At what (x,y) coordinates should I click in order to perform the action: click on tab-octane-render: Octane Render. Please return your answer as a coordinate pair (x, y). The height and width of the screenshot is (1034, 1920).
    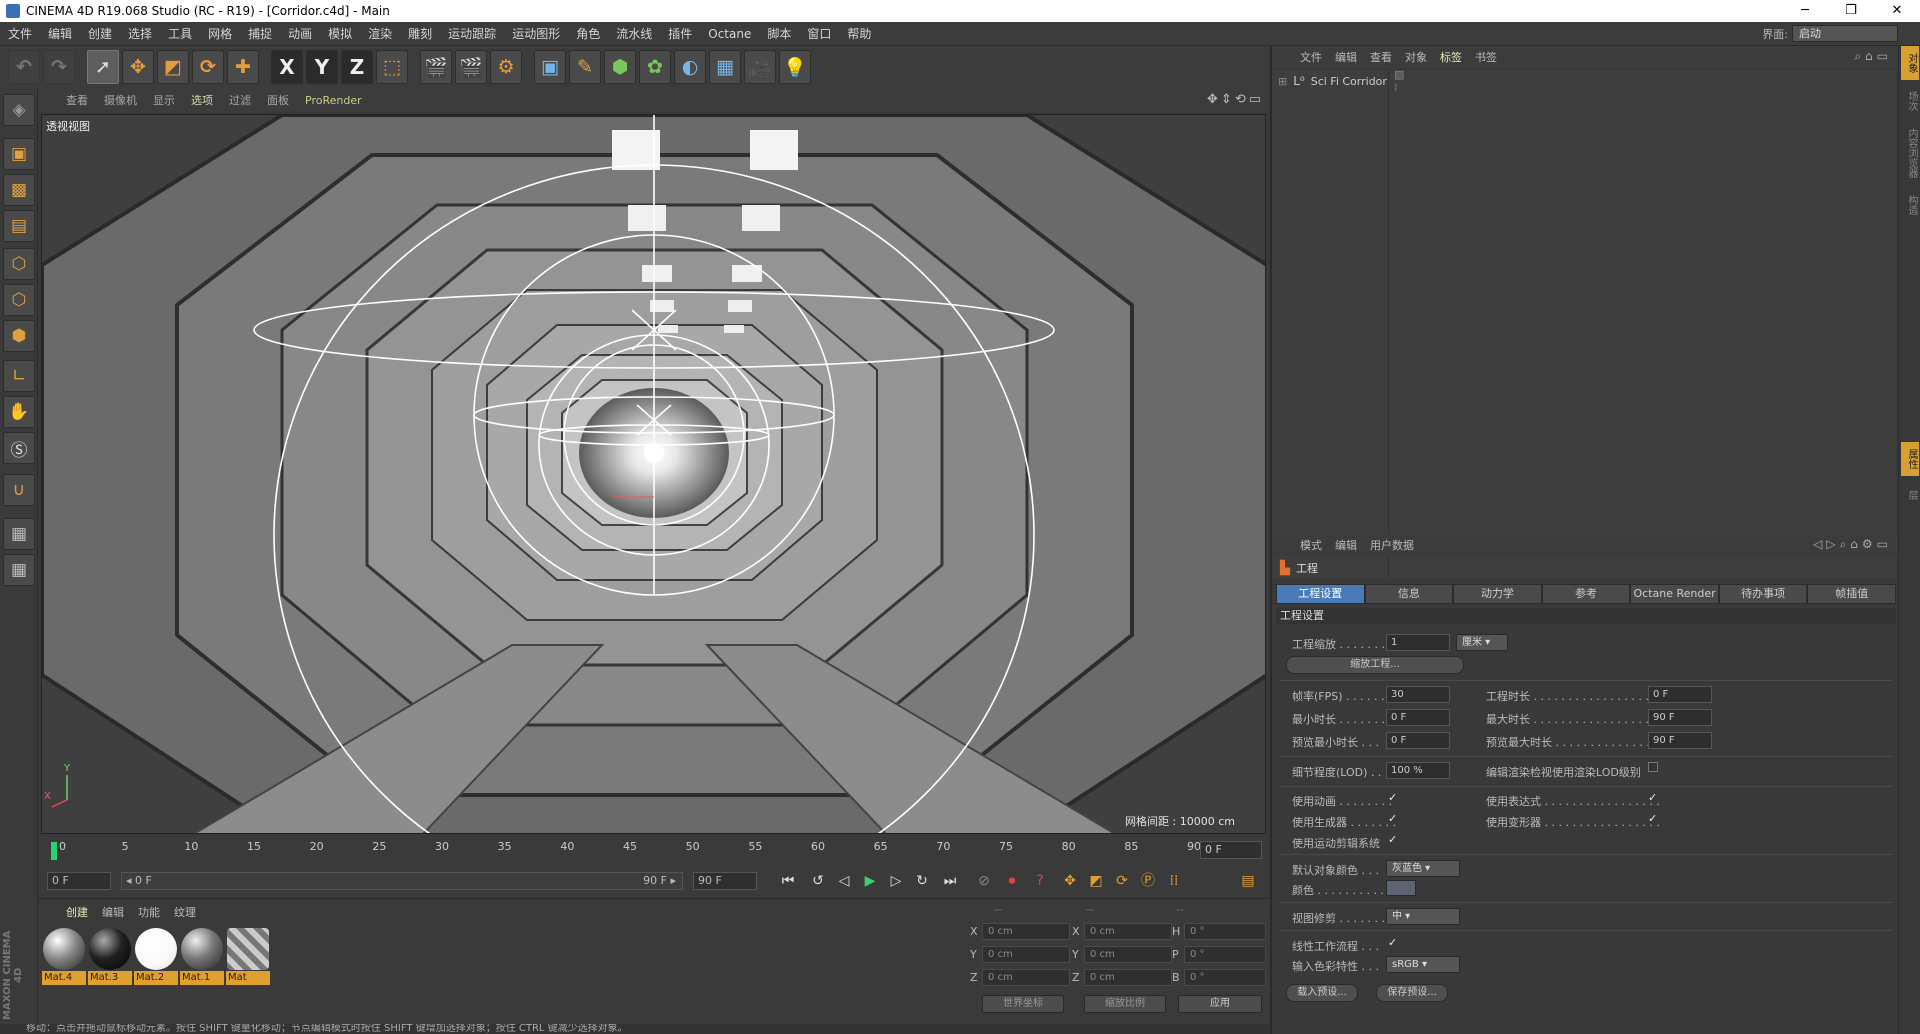
    Looking at the image, I should click on (1674, 594).